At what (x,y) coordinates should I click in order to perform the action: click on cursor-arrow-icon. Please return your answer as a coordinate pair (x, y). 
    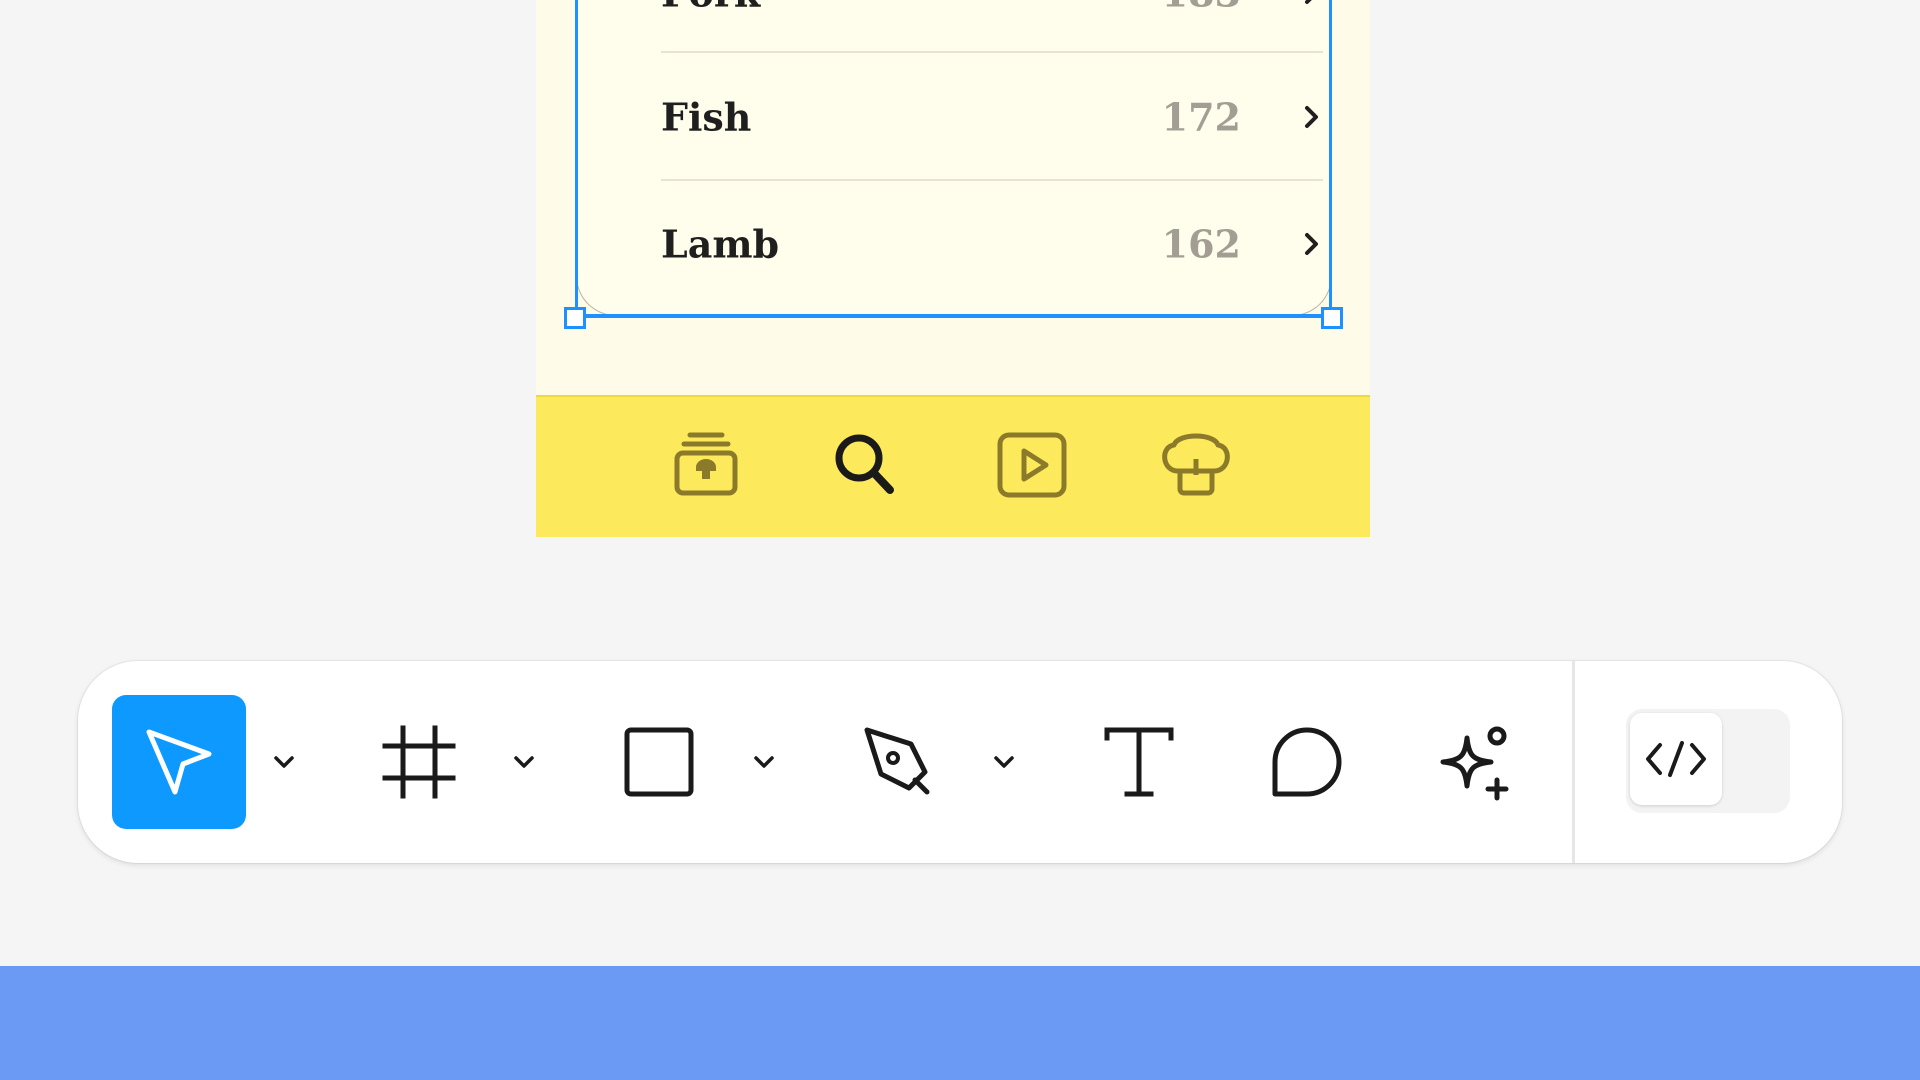
    Looking at the image, I should click on (179, 762).